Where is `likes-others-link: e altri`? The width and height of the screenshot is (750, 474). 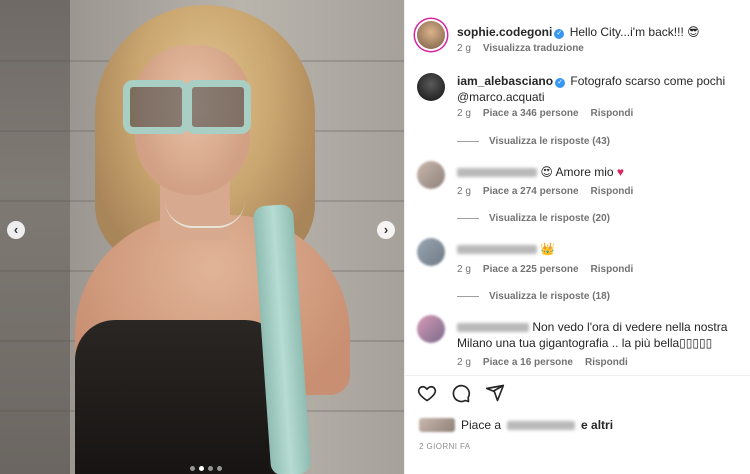
likes-others-link: e altri is located at coordinates (597, 425).